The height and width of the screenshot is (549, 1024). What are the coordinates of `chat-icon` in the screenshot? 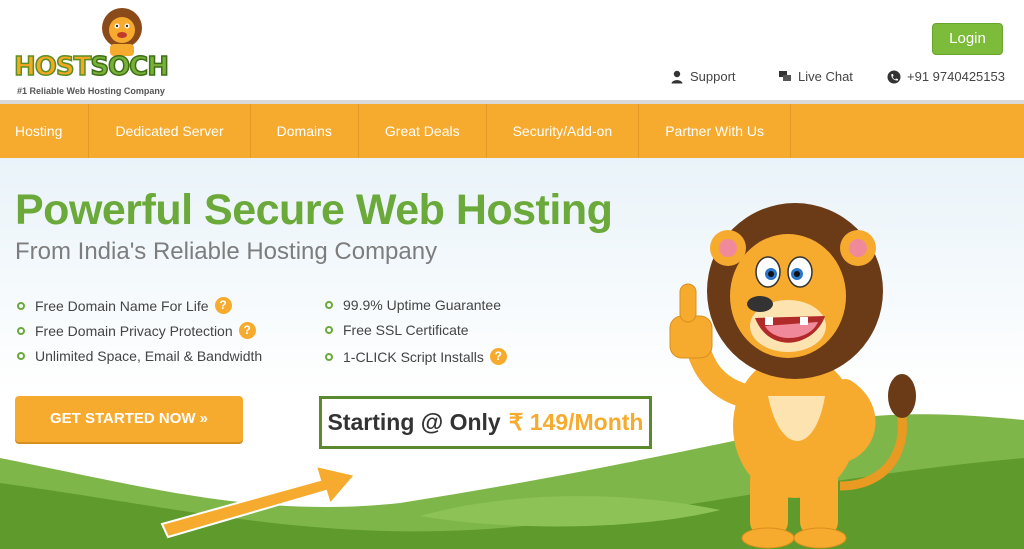 It's located at (785, 75).